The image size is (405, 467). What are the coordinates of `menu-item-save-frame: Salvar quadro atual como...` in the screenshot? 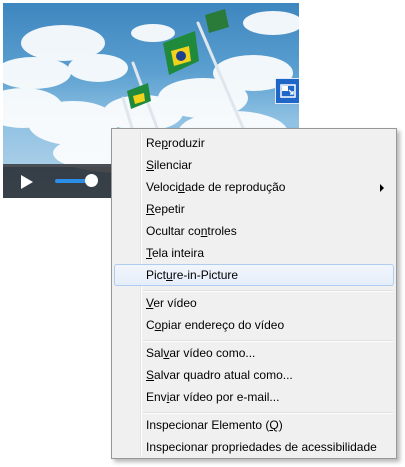 It's located at (254, 375).